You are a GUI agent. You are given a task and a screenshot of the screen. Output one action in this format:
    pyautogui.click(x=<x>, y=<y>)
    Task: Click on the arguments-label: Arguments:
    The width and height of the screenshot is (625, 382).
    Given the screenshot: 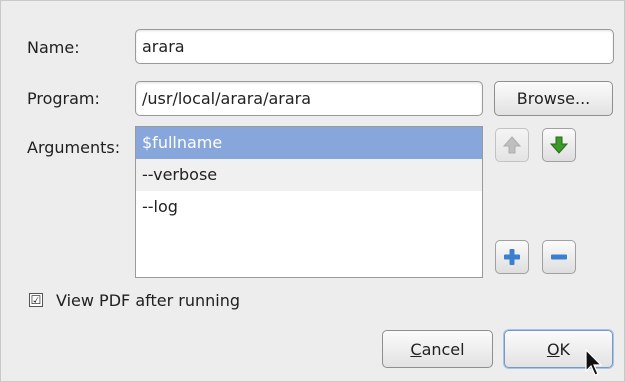 What is the action you would take?
    pyautogui.click(x=74, y=147)
    